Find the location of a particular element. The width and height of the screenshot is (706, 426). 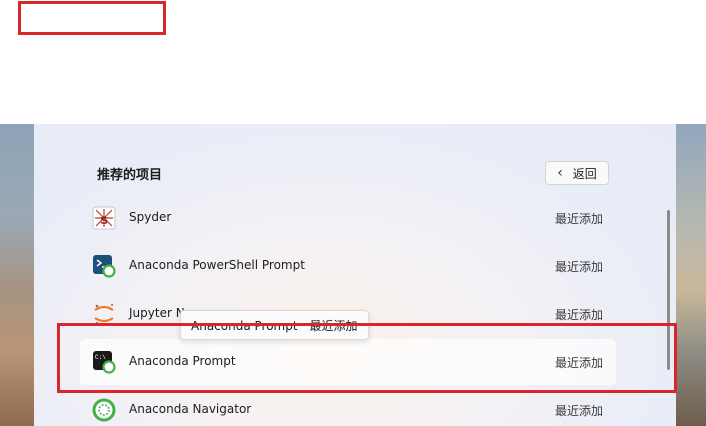

spyder-icon: S is located at coordinates (104, 218).